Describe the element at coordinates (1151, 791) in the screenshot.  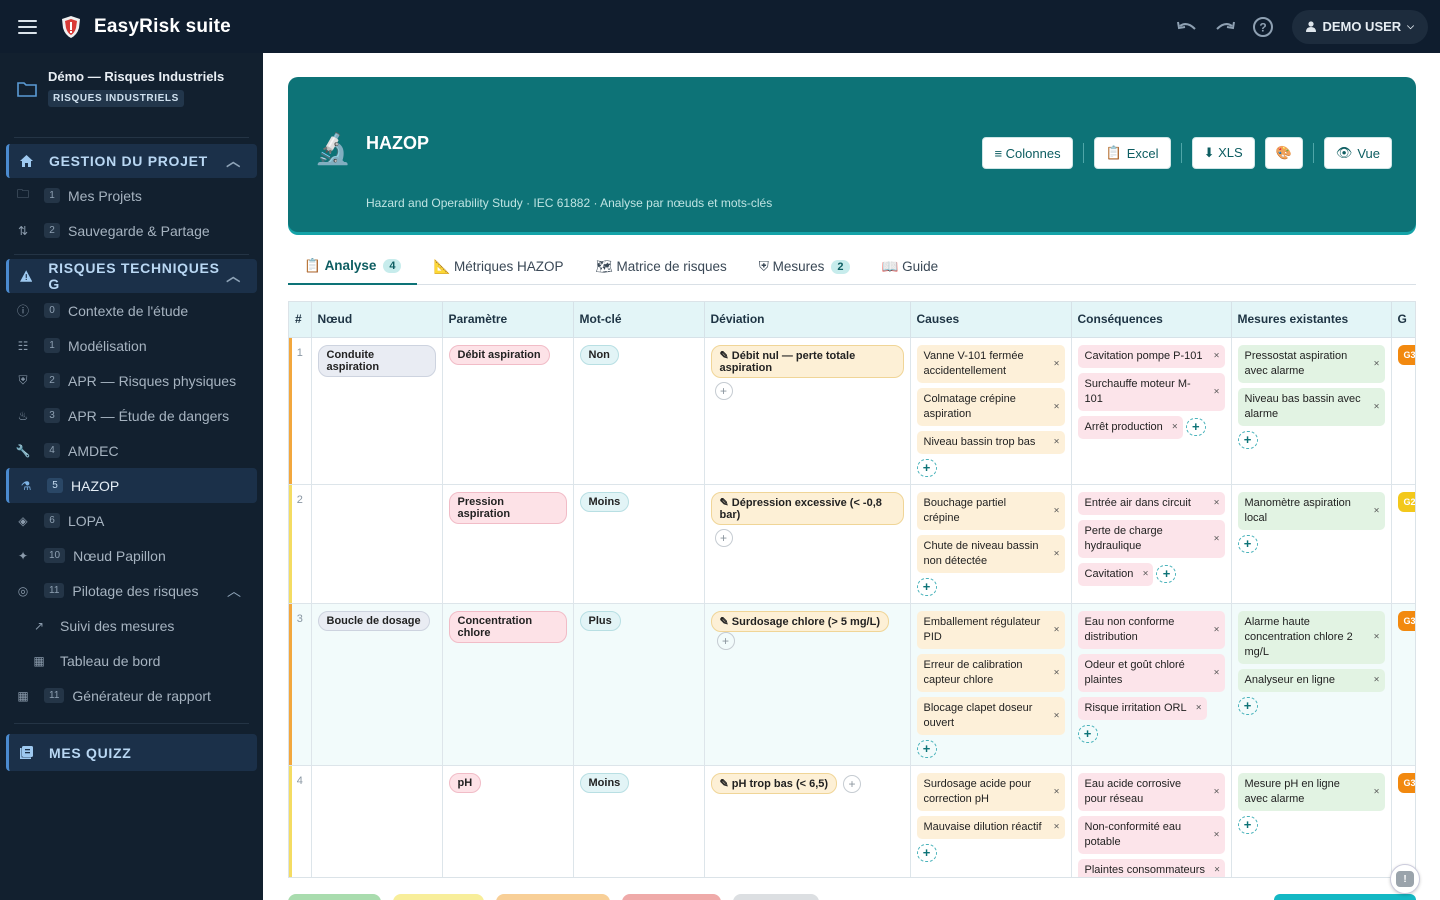
I see `consequence-chip: Eau acide corrosive pour réseau ×` at that location.